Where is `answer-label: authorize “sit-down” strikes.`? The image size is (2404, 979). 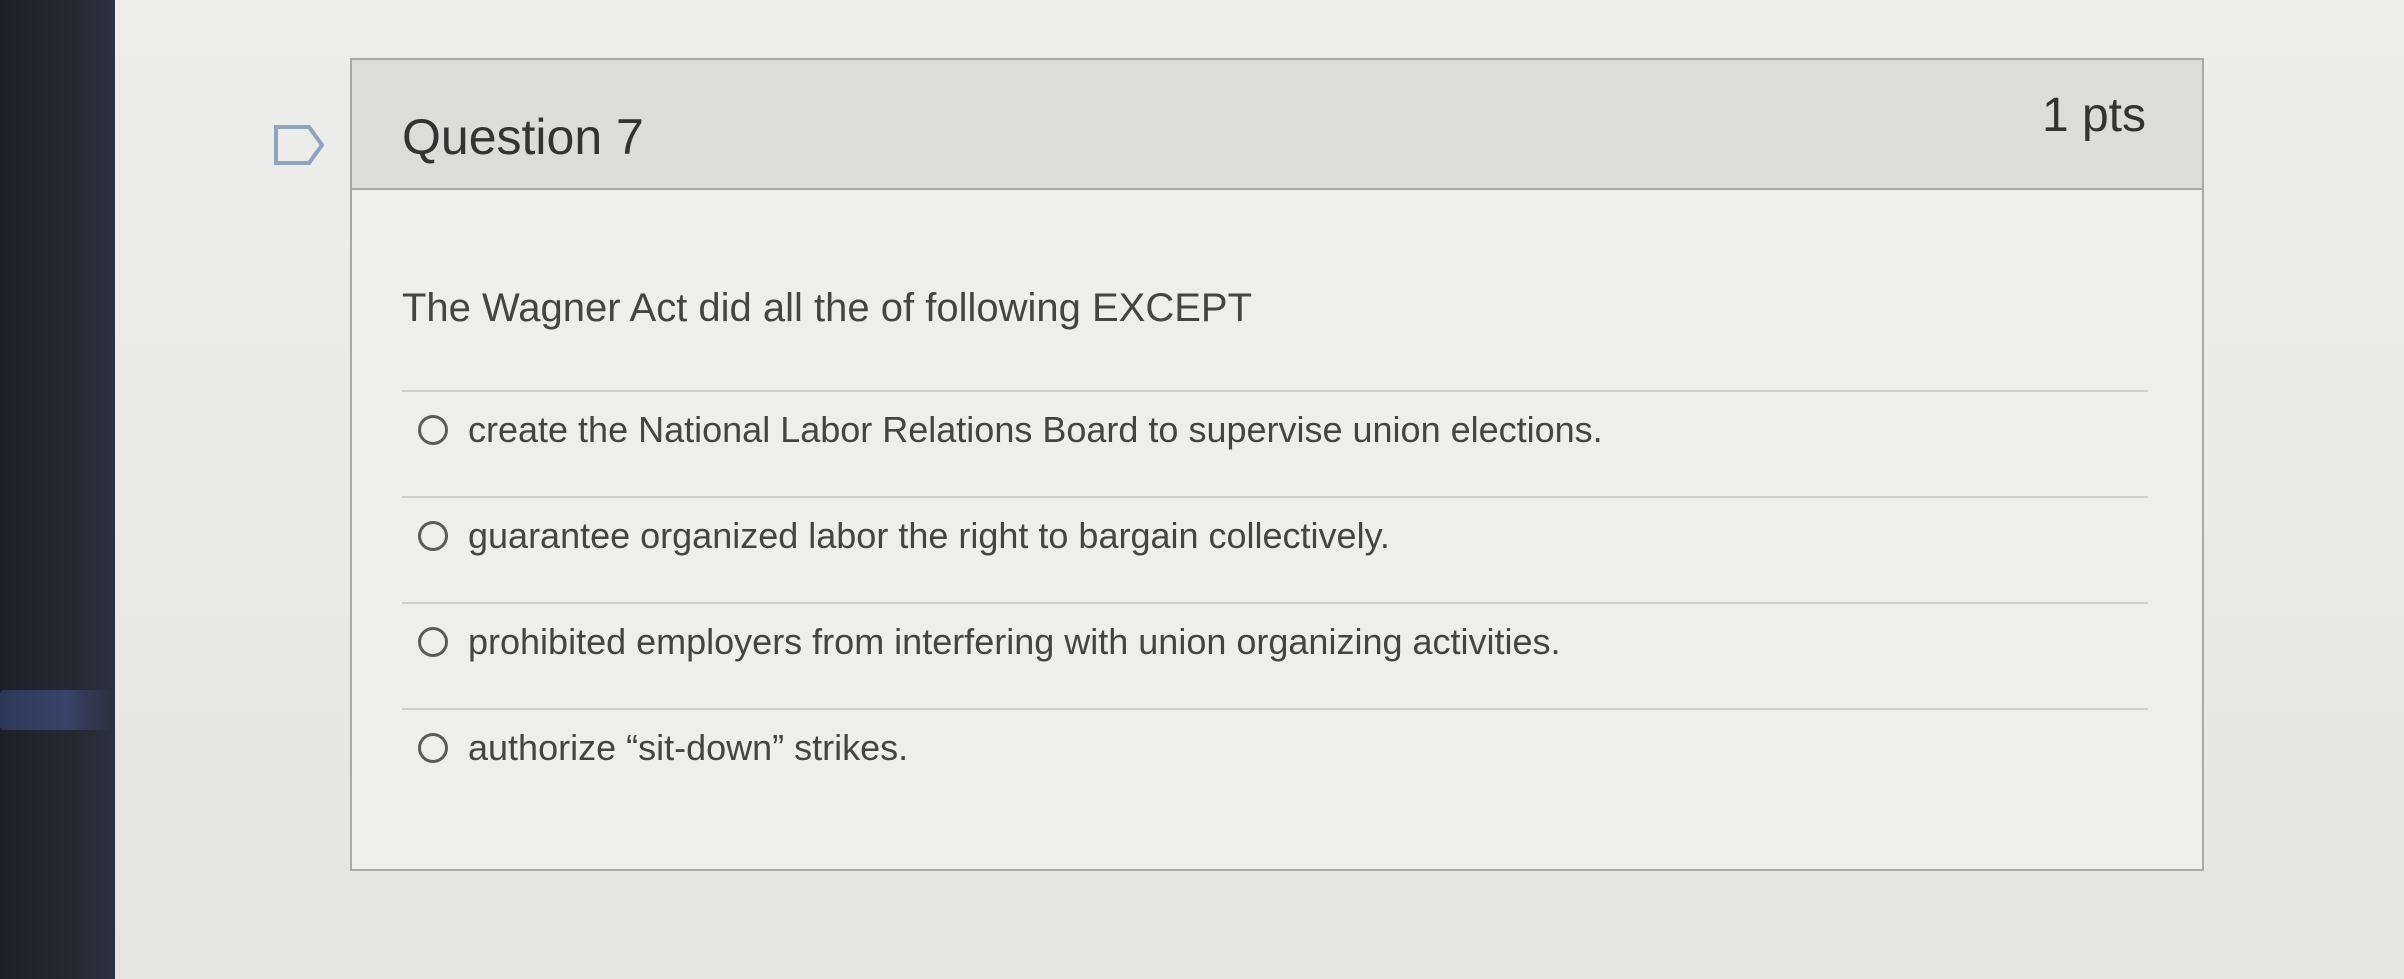 answer-label: authorize “sit-down” strikes. is located at coordinates (688, 748).